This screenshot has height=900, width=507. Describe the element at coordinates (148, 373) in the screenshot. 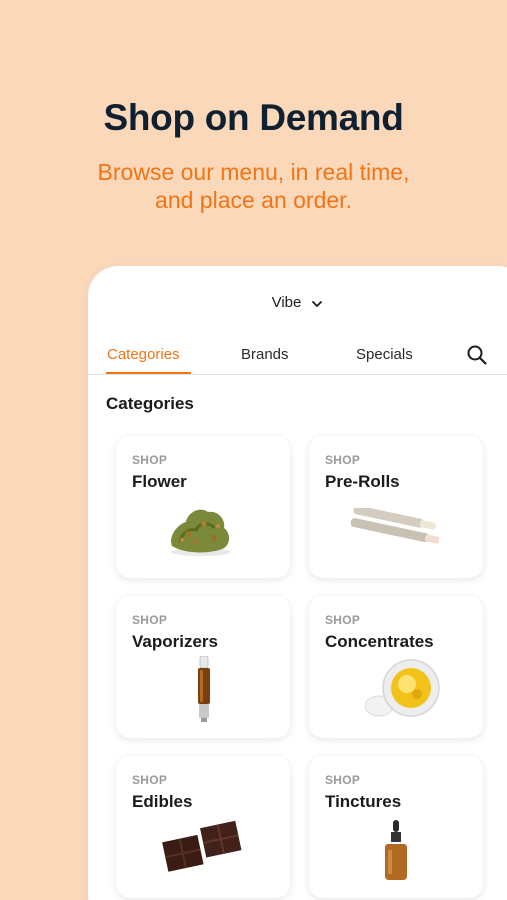

I see `active-tab-indicator` at that location.